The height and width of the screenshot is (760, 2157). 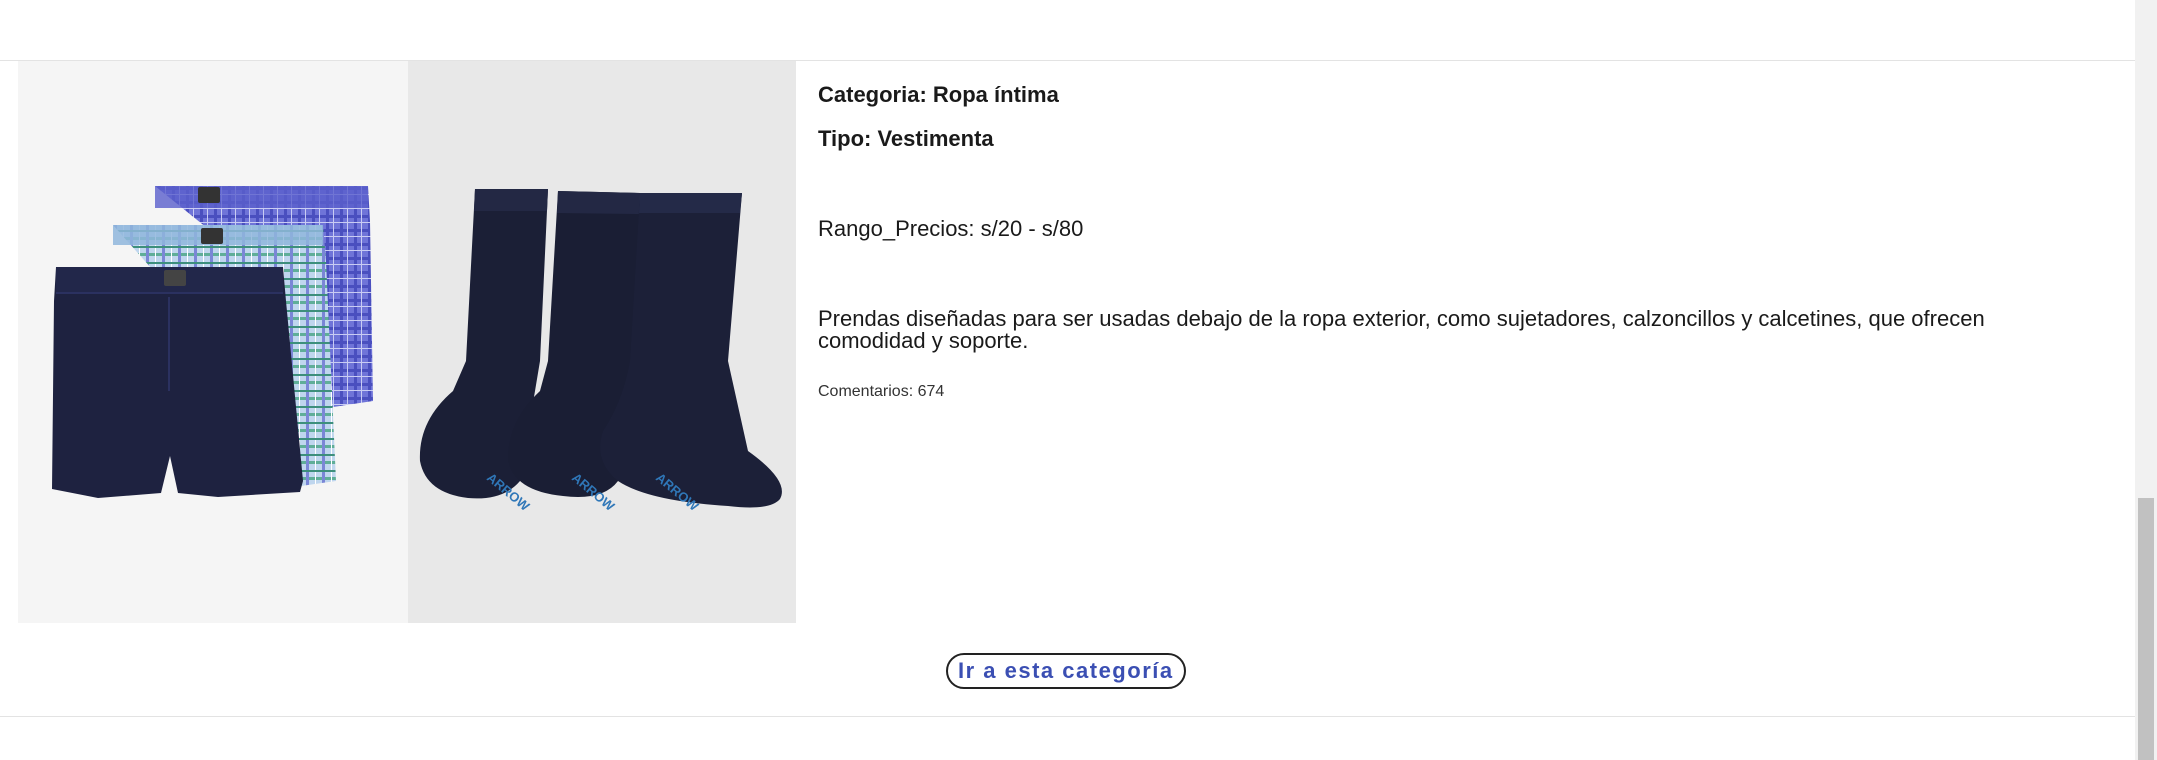 I want to click on type-label: Tipo: Vestimenta, so click(x=906, y=138).